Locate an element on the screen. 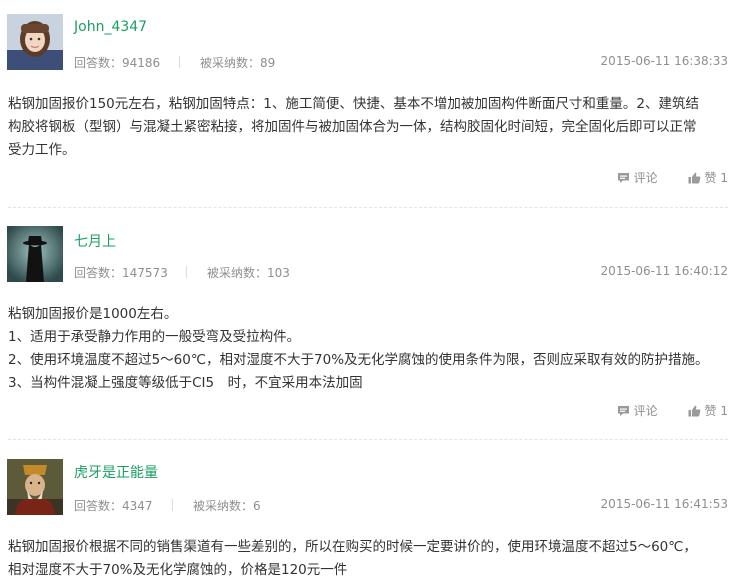 Image resolution: width=741 pixels, height=583 pixels. adopted-count: 被采纳数：103 is located at coordinates (248, 273).